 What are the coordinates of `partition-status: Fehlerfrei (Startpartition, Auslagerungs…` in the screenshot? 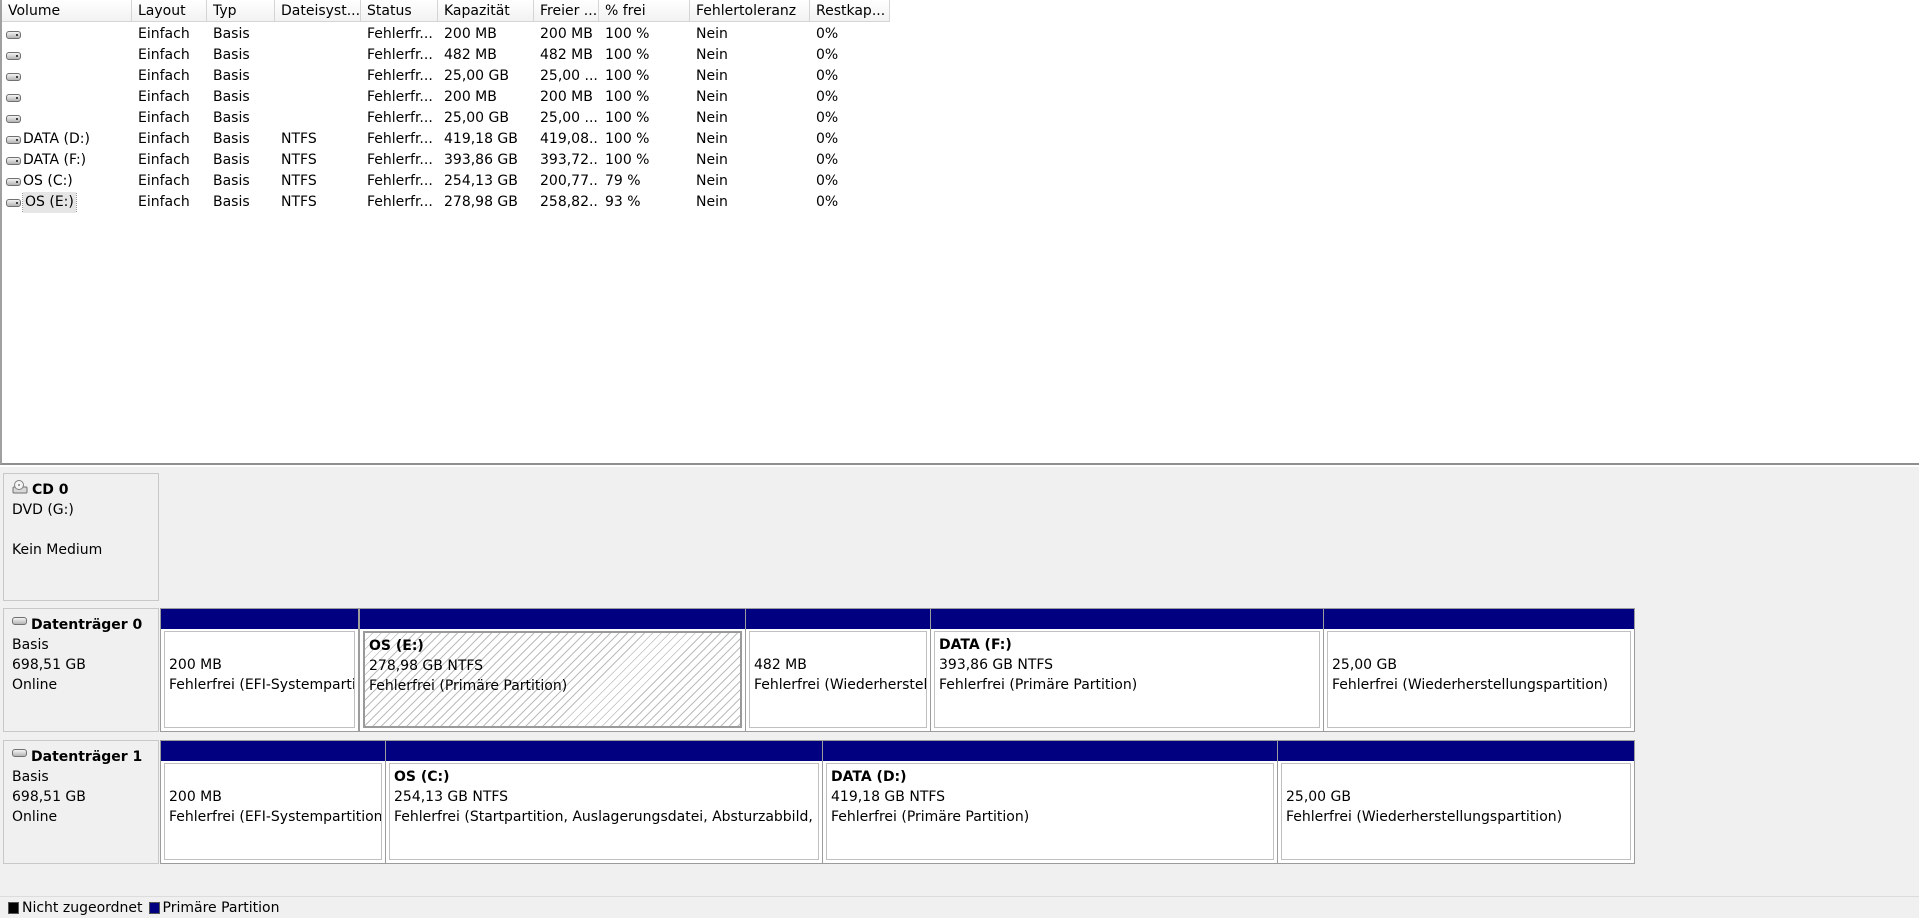 It's located at (606, 817).